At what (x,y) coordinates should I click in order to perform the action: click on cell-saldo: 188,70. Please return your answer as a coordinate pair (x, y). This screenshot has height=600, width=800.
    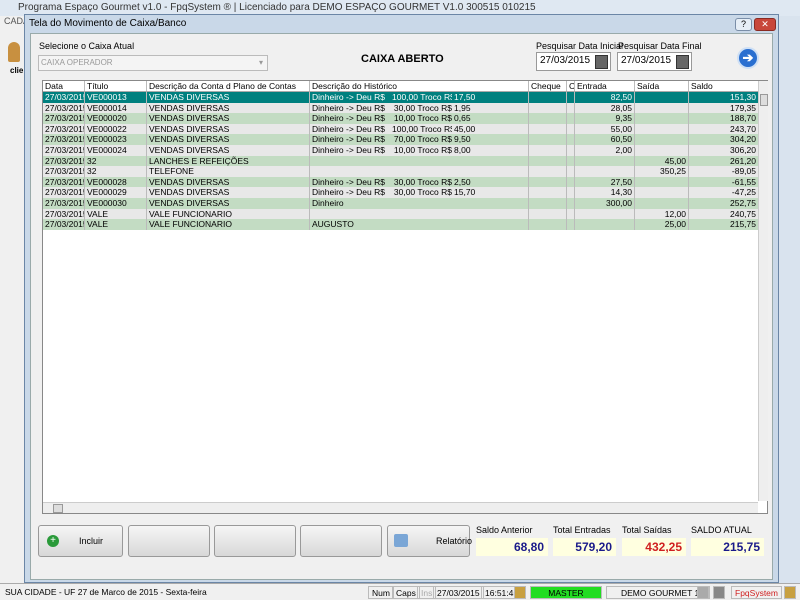
    Looking at the image, I should click on (724, 118).